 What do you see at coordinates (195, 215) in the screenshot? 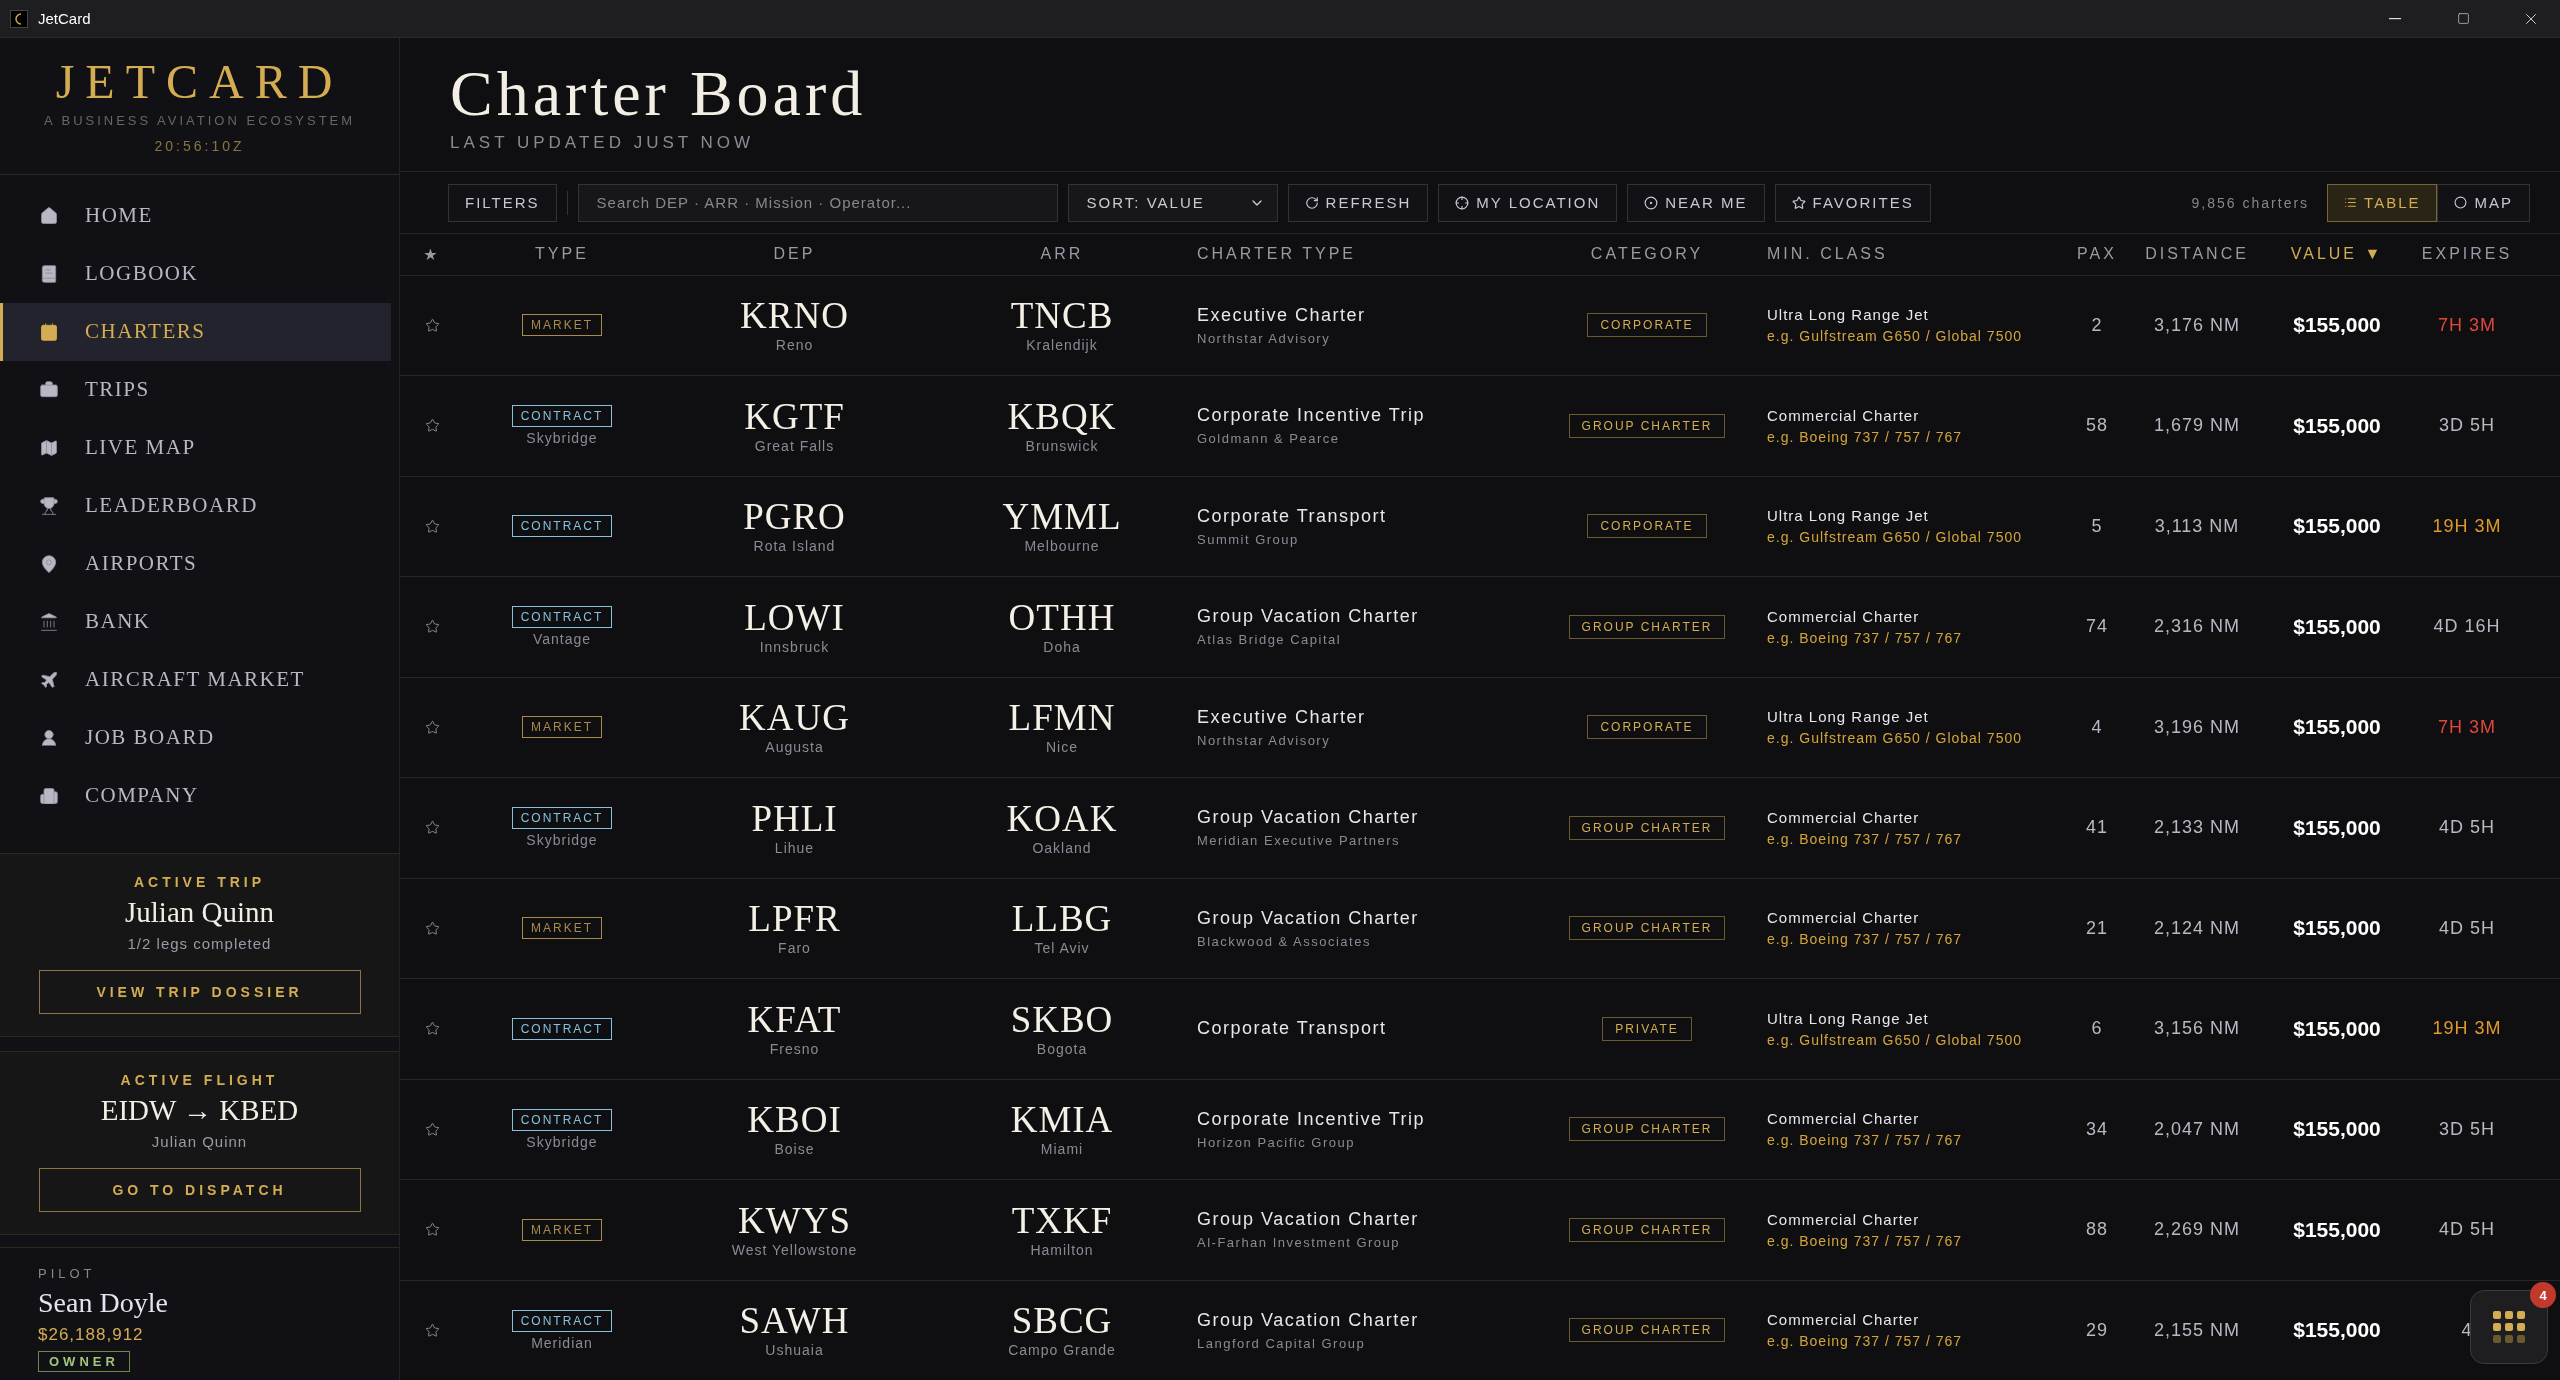
I see `nav-item: HOME` at bounding box center [195, 215].